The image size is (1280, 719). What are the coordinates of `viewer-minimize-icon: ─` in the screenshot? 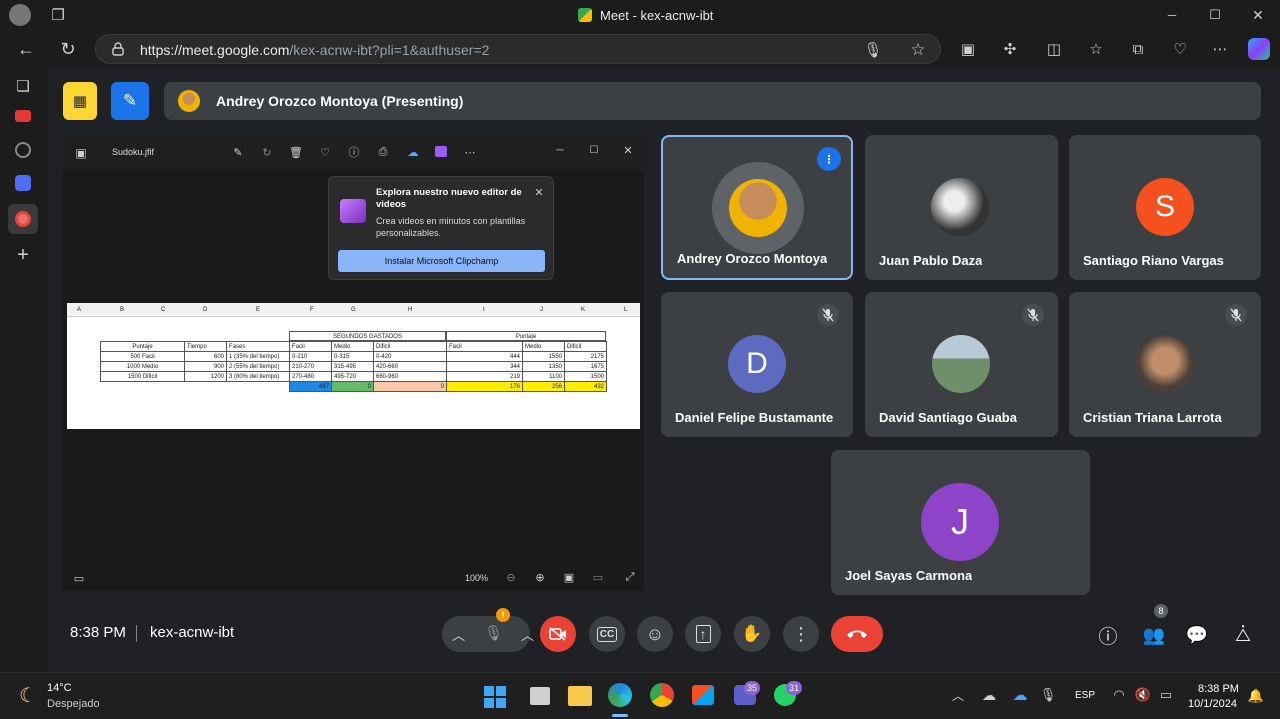 It's located at (560, 150).